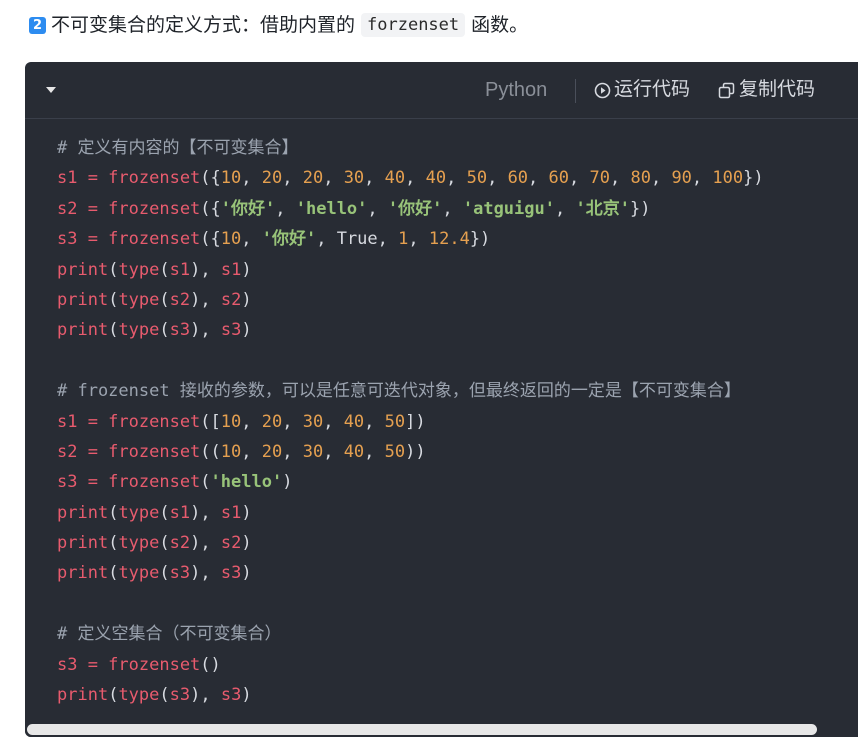  I want to click on code-token: 80, so click(640, 178).